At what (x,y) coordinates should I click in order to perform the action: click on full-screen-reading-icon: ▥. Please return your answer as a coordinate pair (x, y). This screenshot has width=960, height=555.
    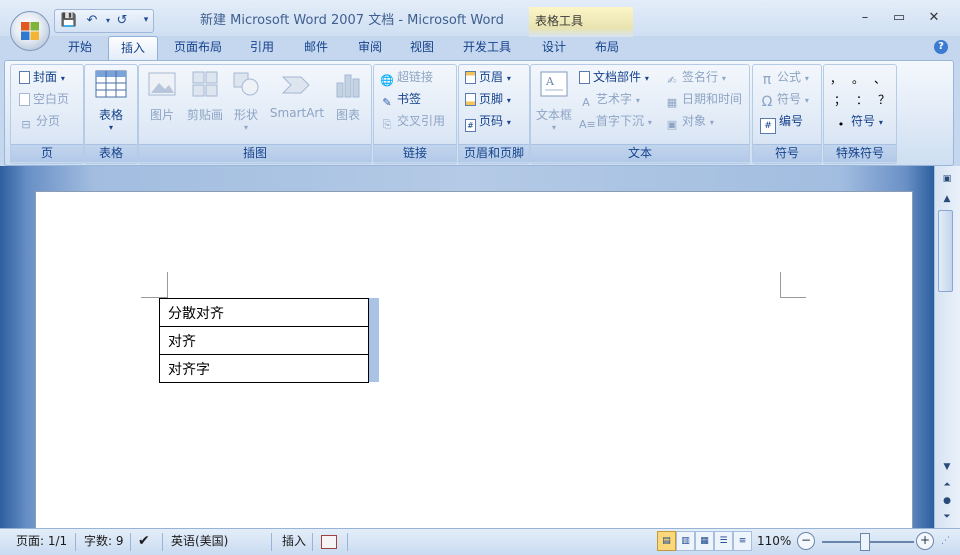
    Looking at the image, I should click on (685, 541).